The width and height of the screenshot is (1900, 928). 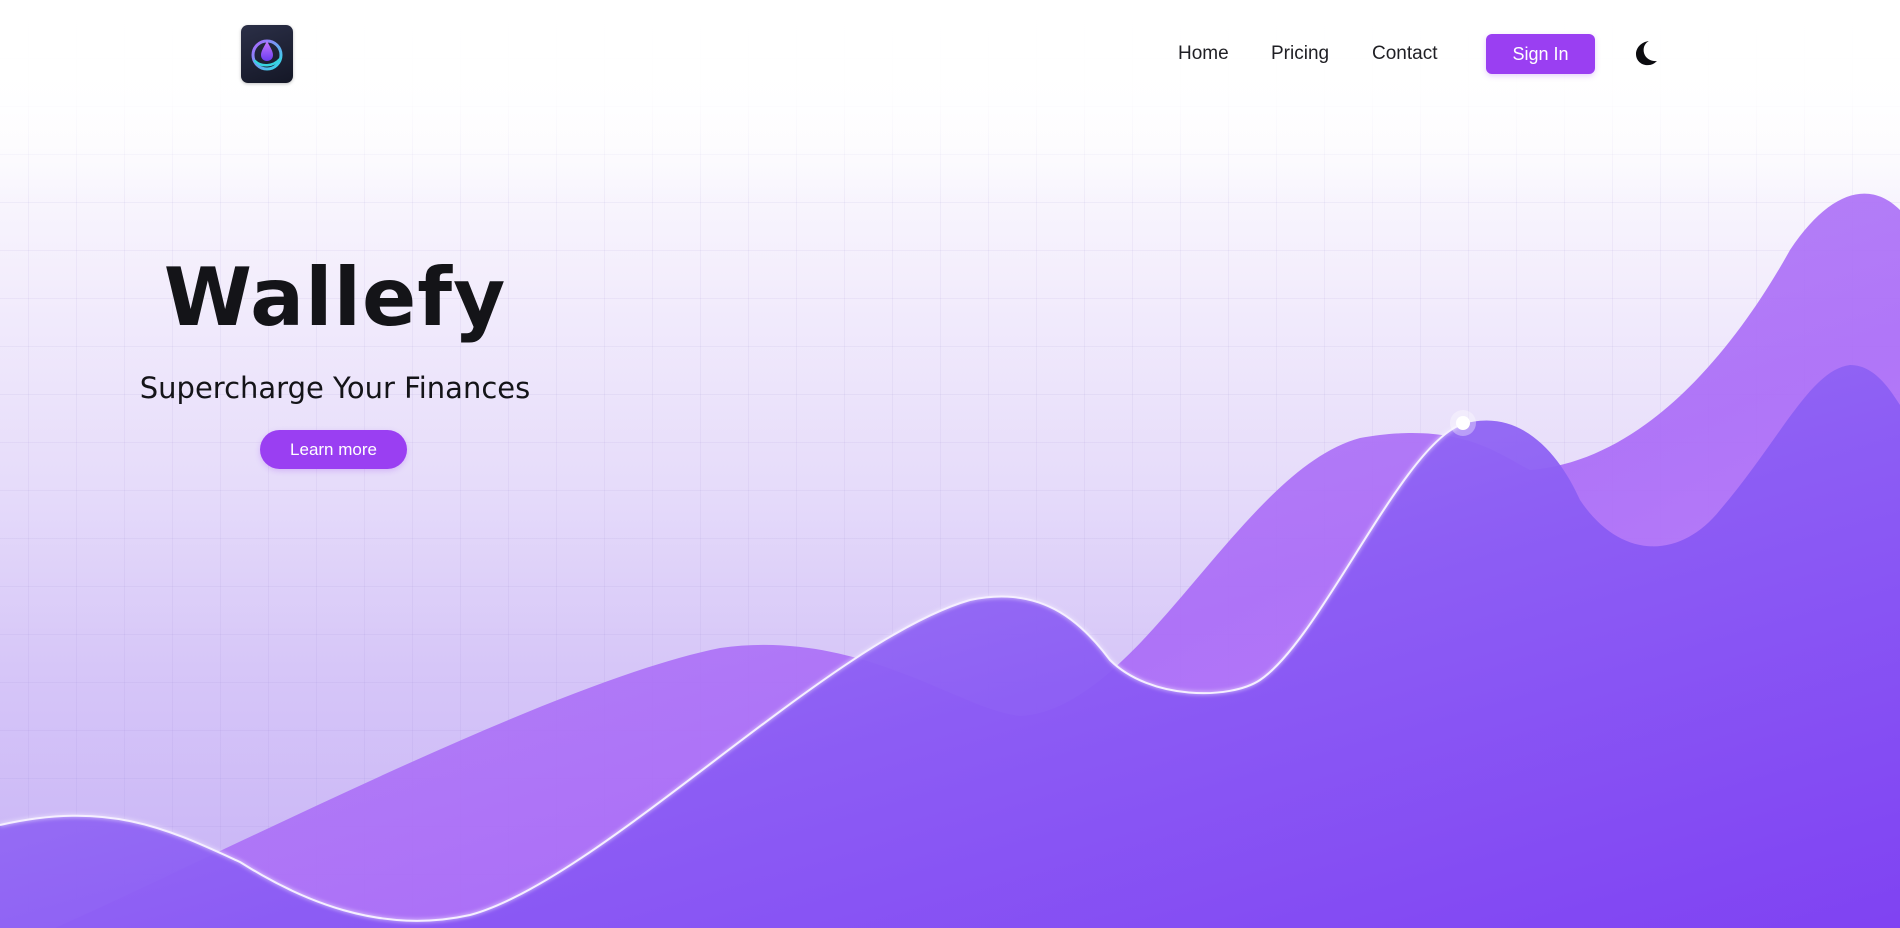 I want to click on learn-more-button: Learn more, so click(x=333, y=449).